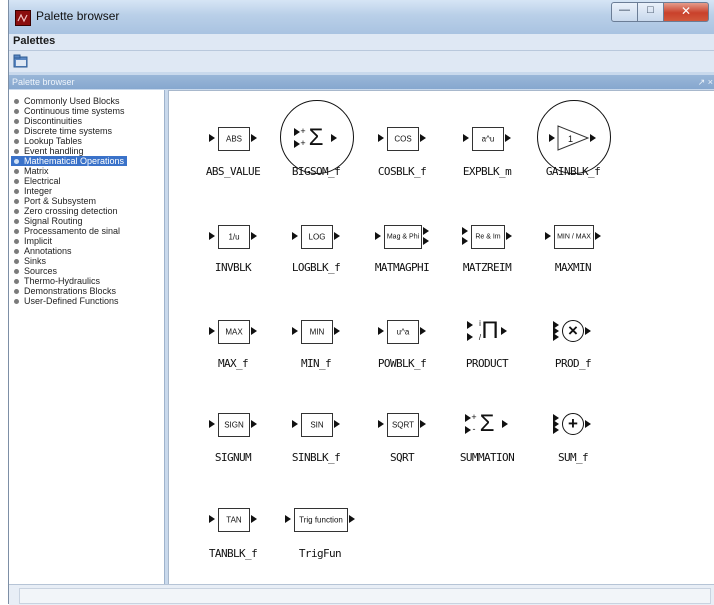 This screenshot has height=605, width=714. Describe the element at coordinates (361, 594) in the screenshot. I see `status-bar` at that location.